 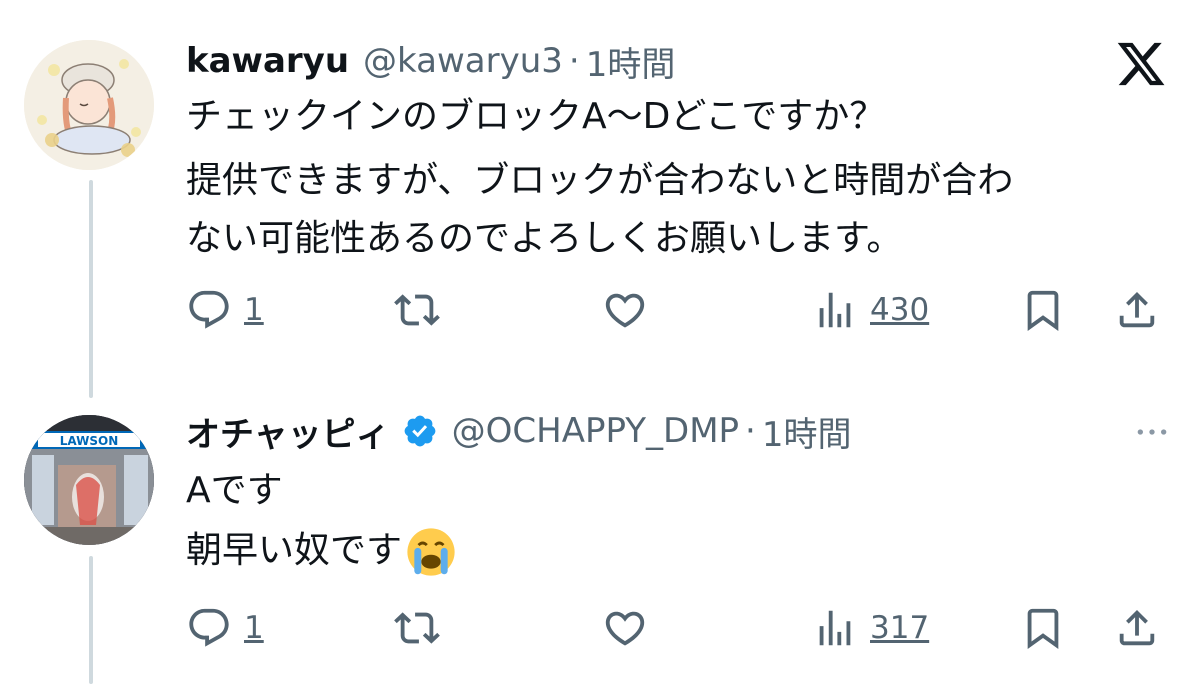 What do you see at coordinates (536, 116) in the screenshot?
I see `tweet-text-line-1: チェックインのブロックA〜Dどこですか？` at bounding box center [536, 116].